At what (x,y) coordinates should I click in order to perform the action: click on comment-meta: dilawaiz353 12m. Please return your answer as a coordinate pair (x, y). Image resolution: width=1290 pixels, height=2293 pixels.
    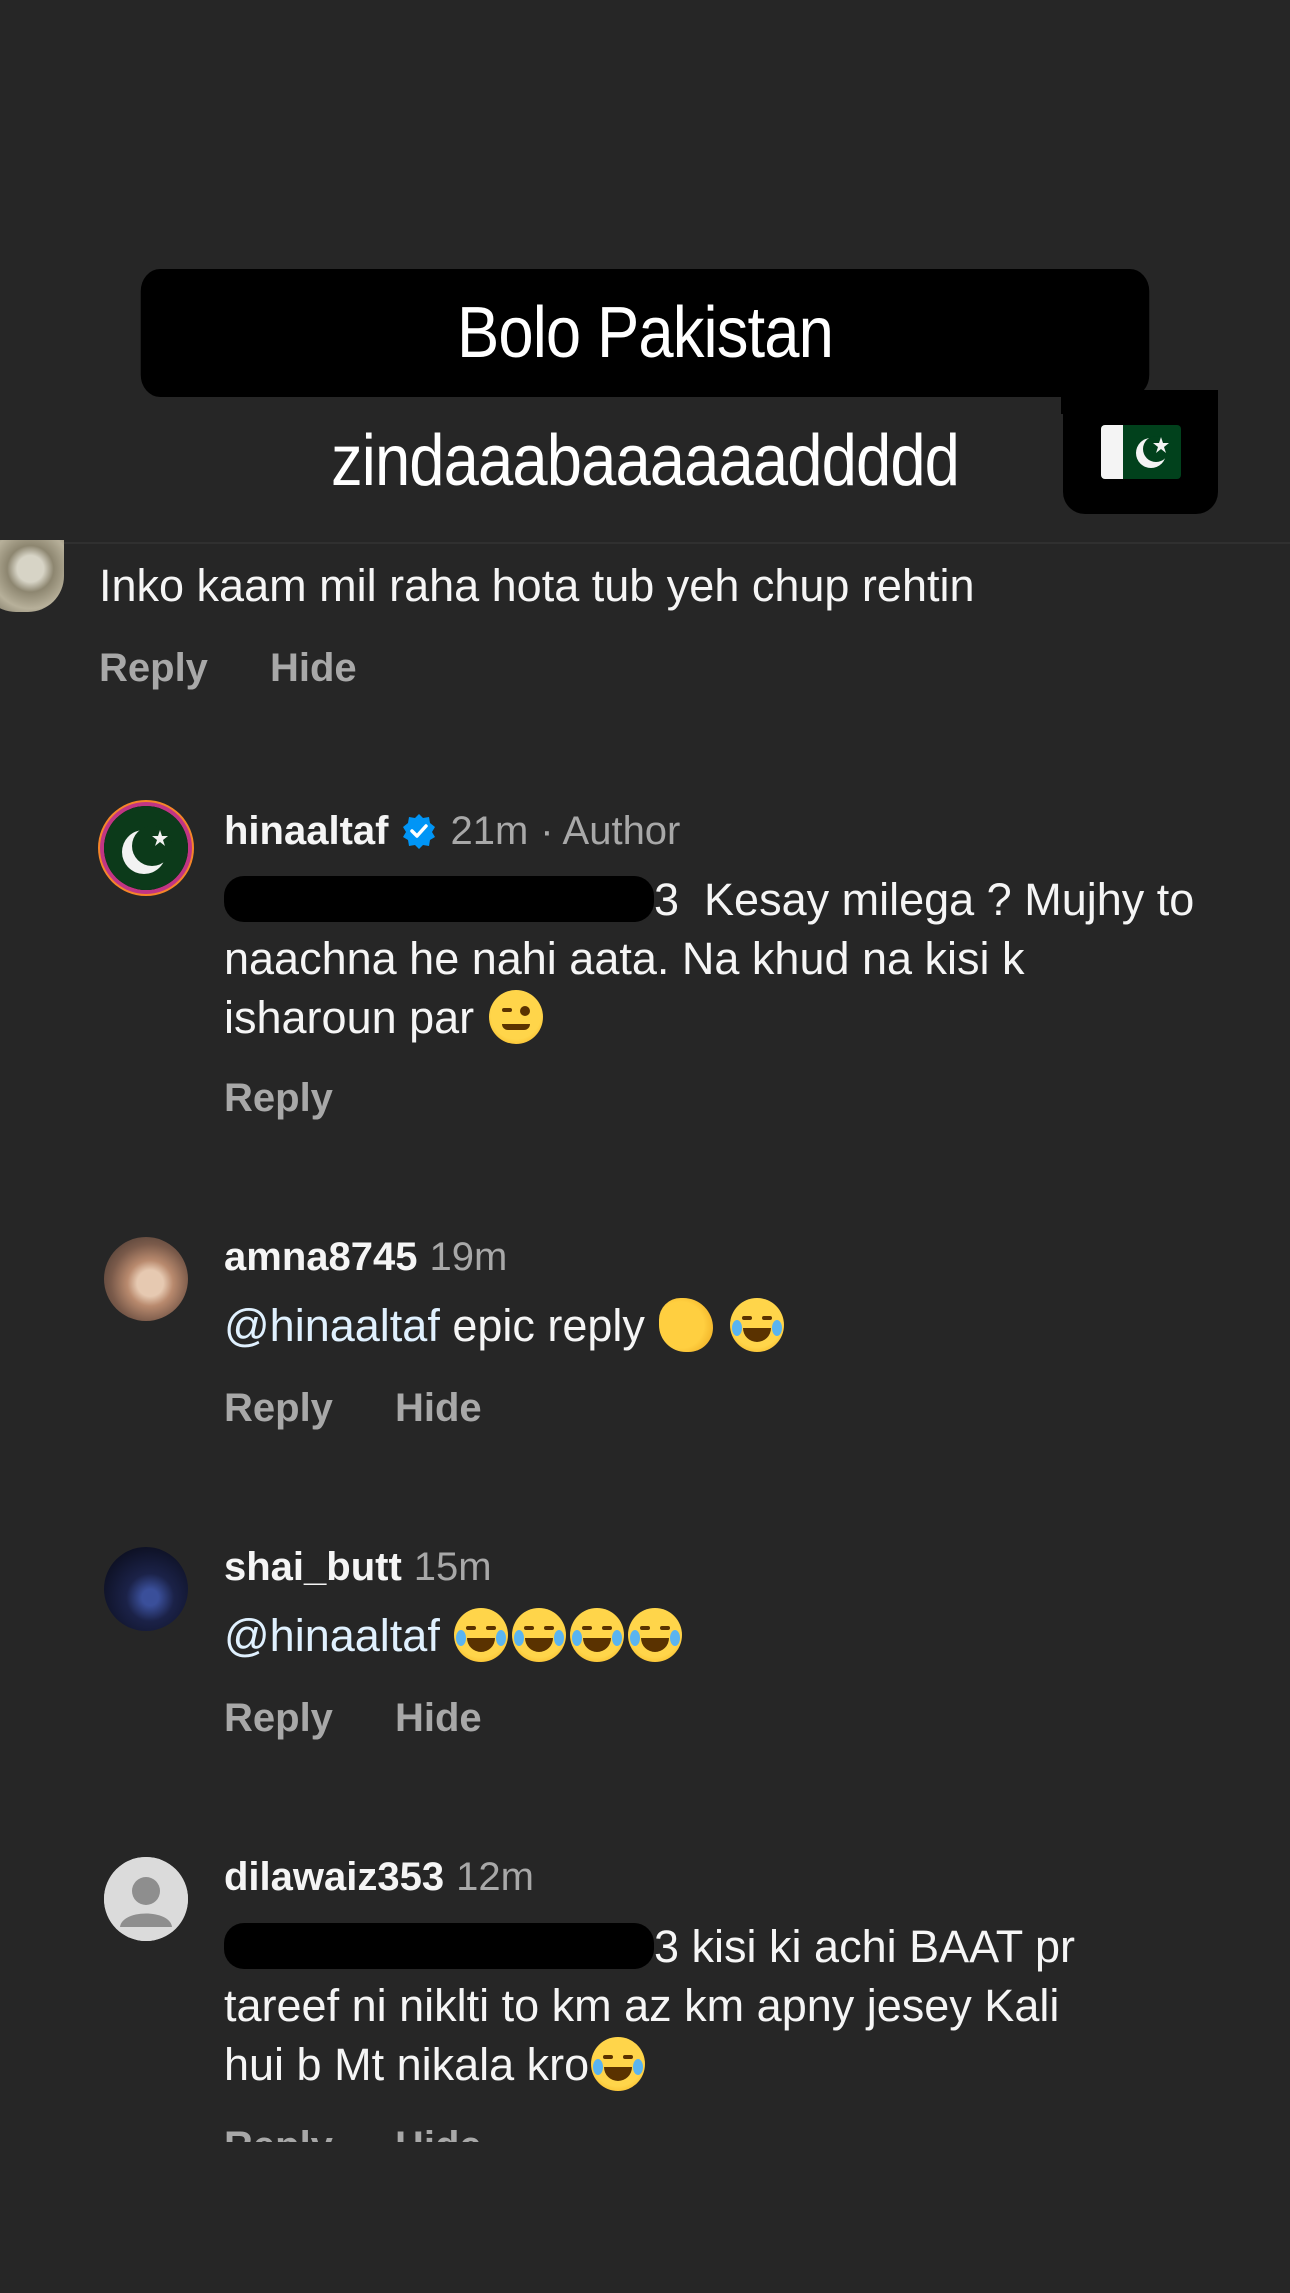
    Looking at the image, I should click on (379, 1877).